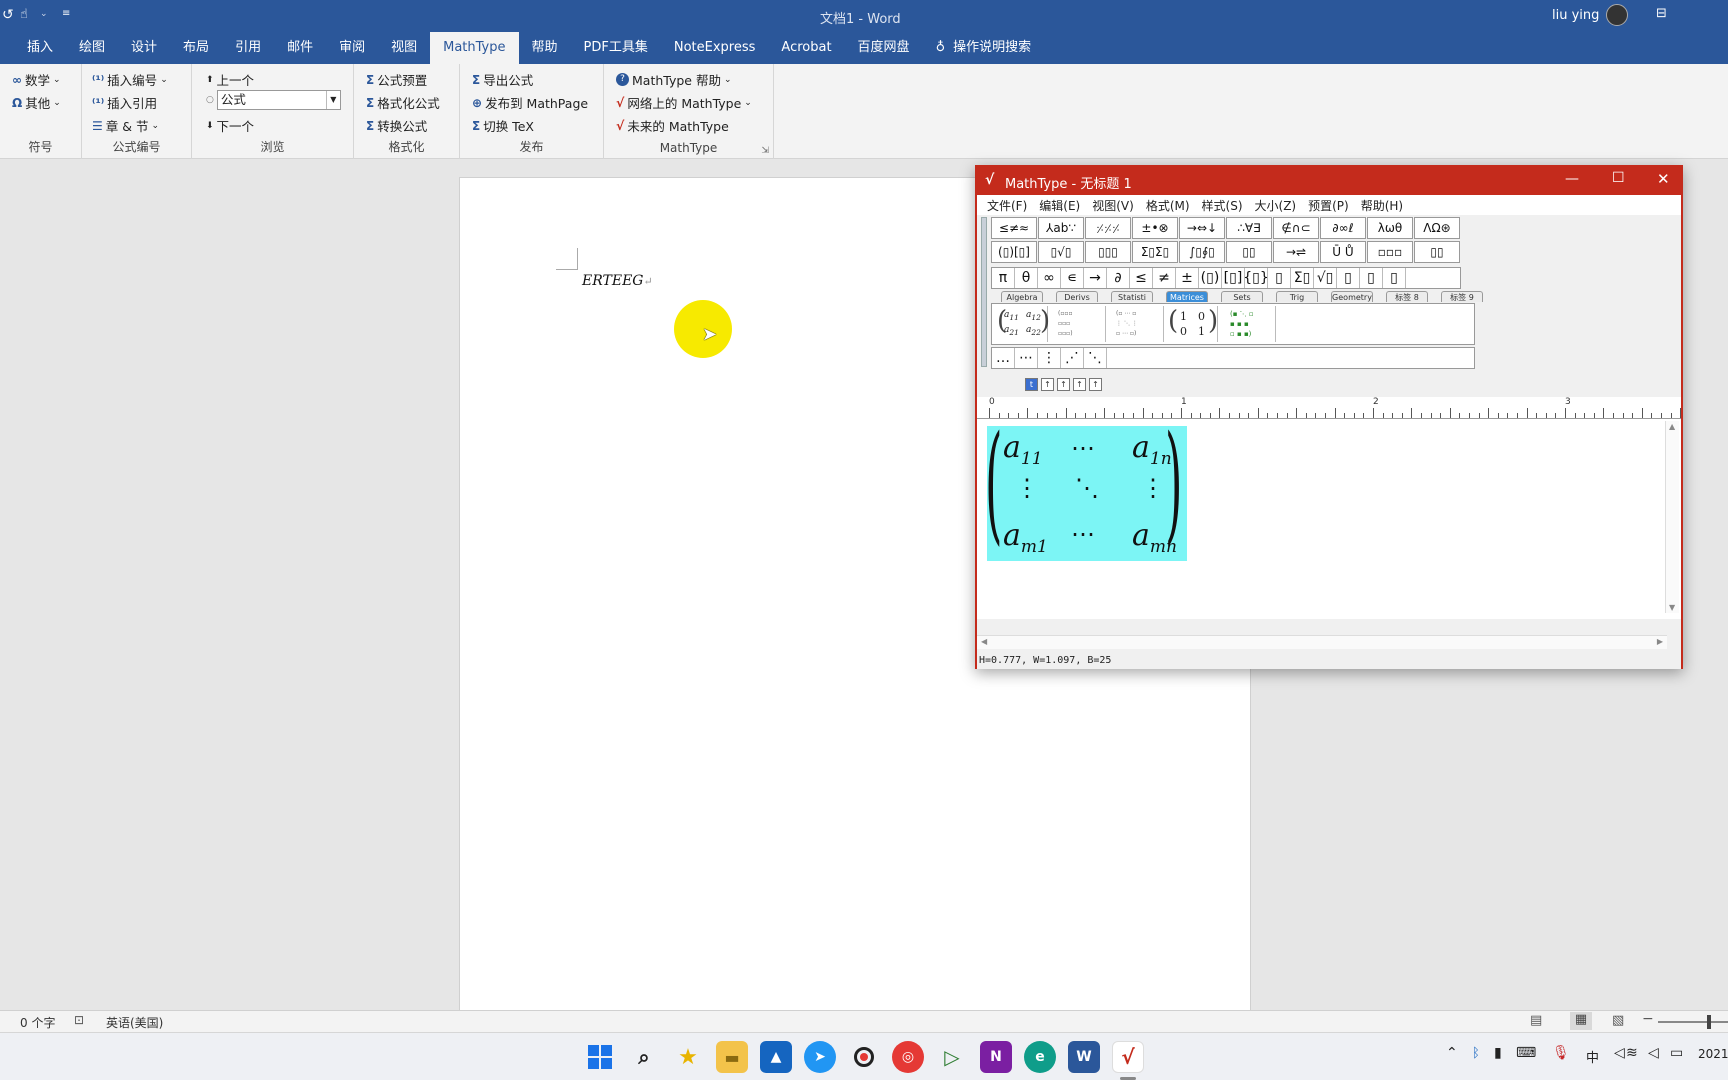  What do you see at coordinates (8, 15) in the screenshot?
I see `undo-icon: ↺` at bounding box center [8, 15].